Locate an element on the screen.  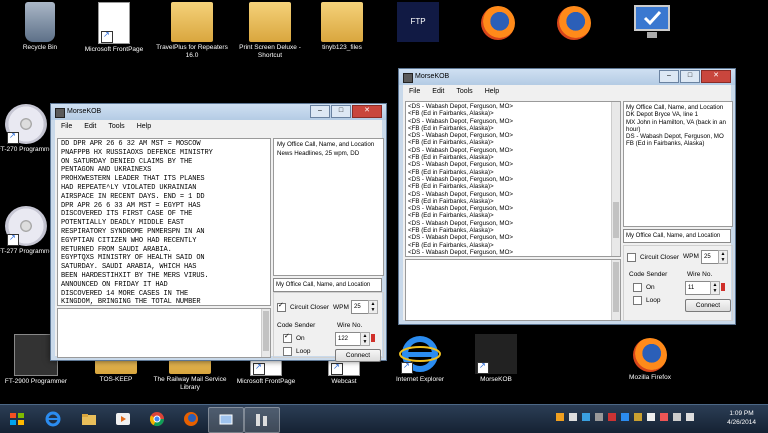
news-line: EGYPTQXS MINISTRY OF HEALTH SAID ON is located at coordinates (133, 258).